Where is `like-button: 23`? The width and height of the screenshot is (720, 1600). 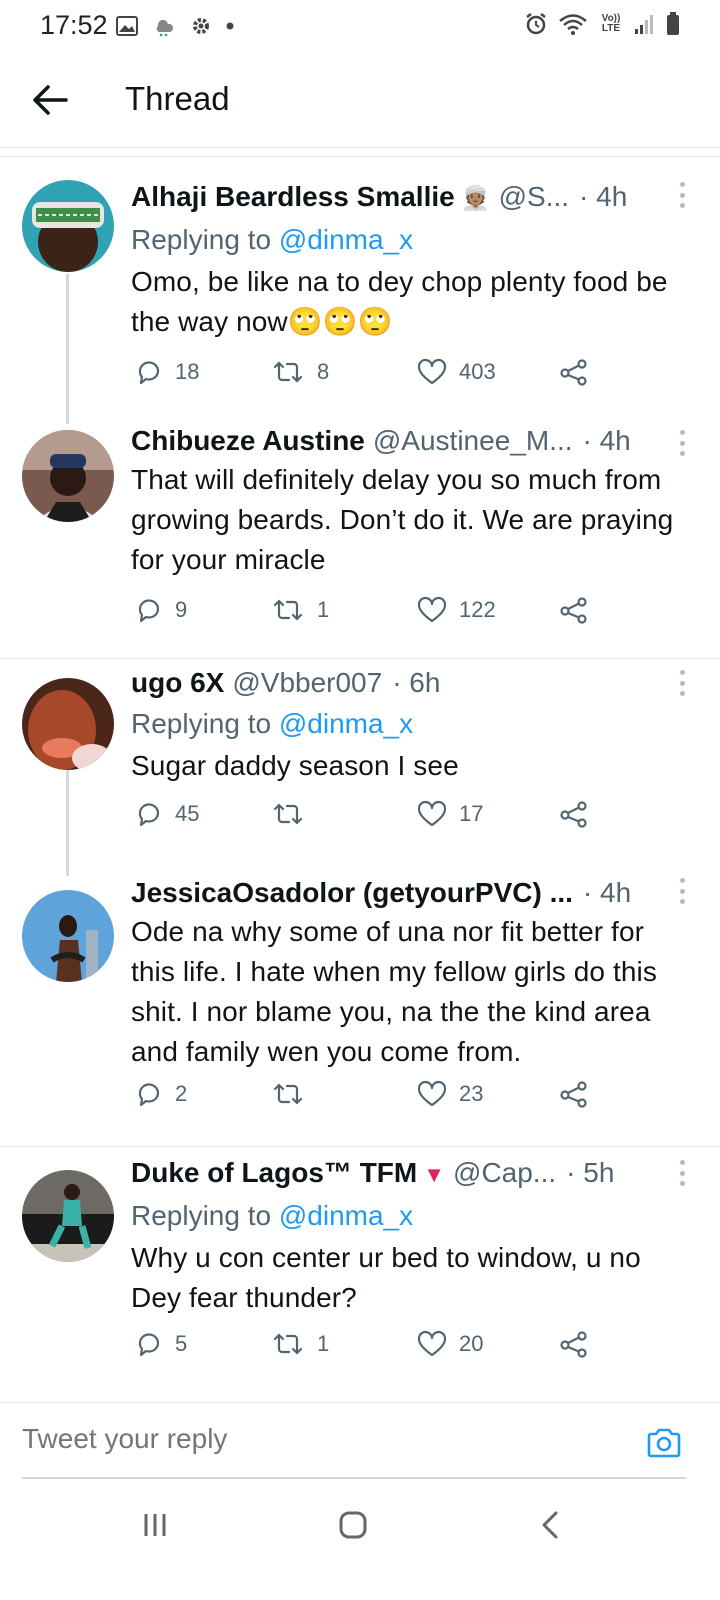
like-button: 23 is located at coordinates (450, 1094).